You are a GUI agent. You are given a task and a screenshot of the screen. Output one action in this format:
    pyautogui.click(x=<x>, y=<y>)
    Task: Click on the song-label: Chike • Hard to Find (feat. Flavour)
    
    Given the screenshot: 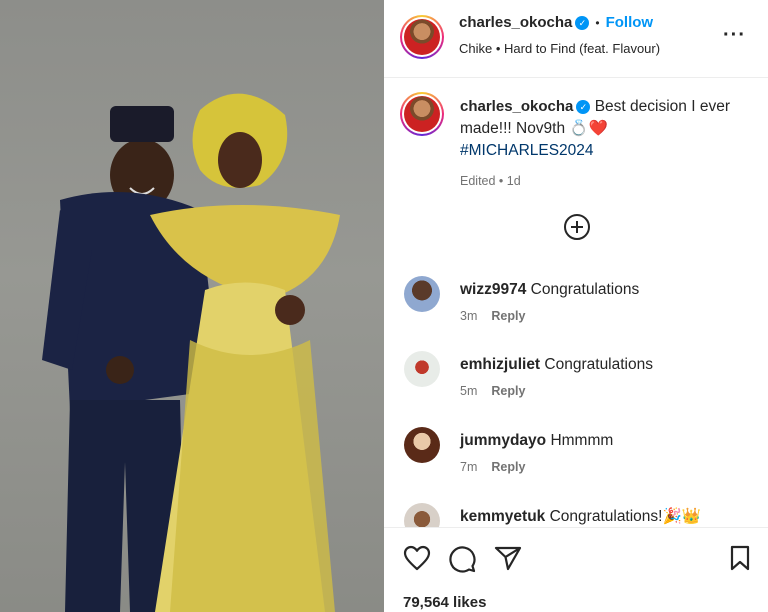 What is the action you would take?
    pyautogui.click(x=559, y=48)
    